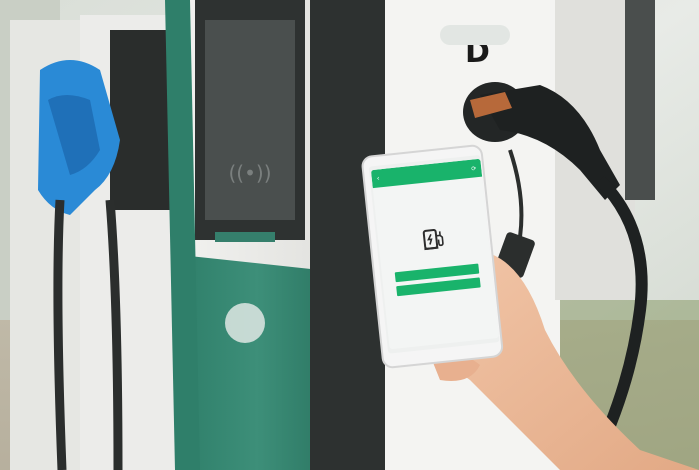  Describe the element at coordinates (474, 168) in the screenshot. I see `refresh-icon: ⟳` at that location.